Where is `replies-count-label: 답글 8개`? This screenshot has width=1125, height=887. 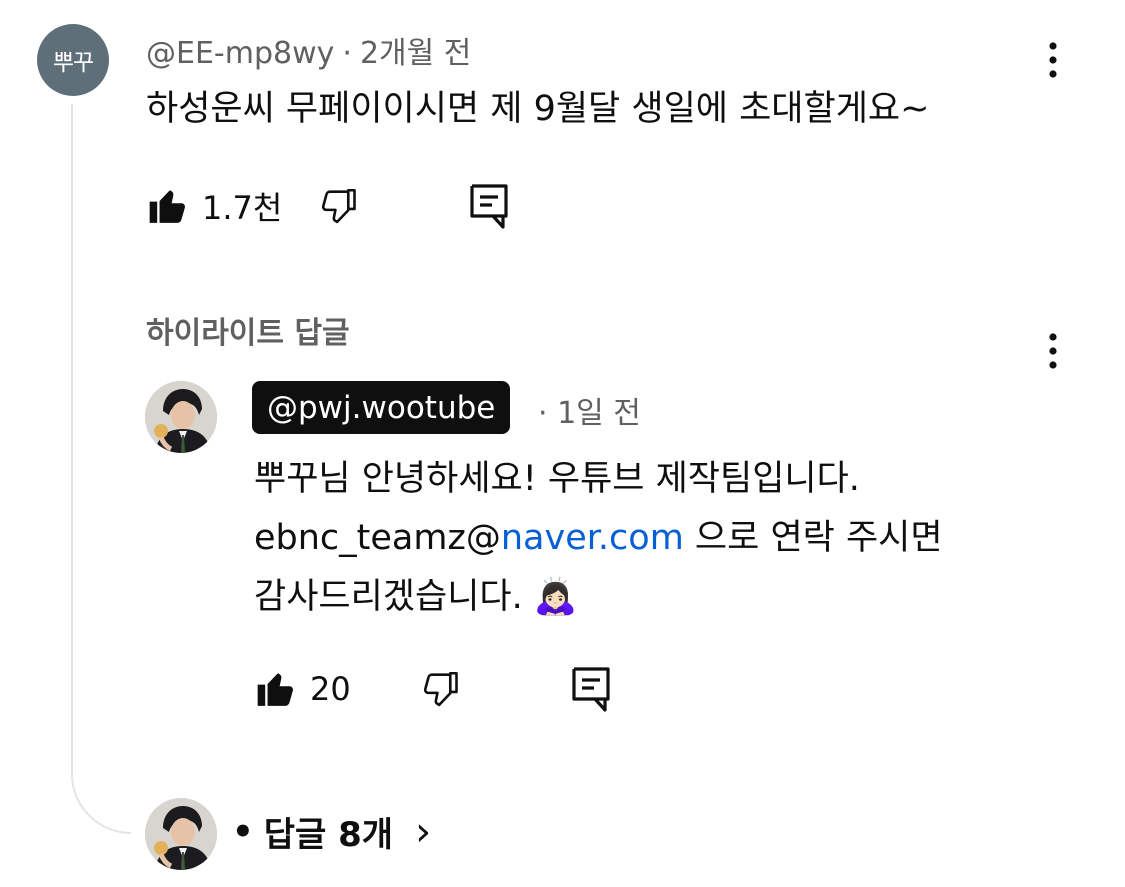 replies-count-label: 답글 8개 is located at coordinates (328, 835).